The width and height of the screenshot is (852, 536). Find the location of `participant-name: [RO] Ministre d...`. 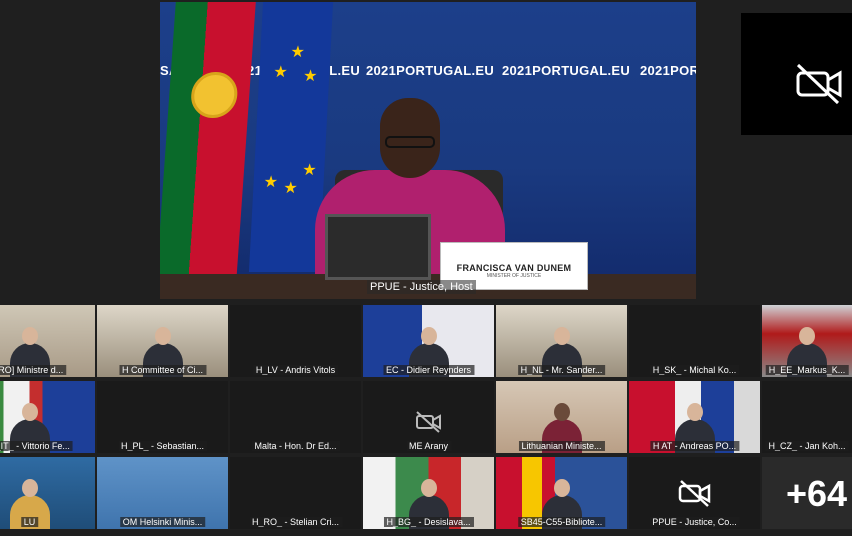

participant-name: [RO] Ministre d... is located at coordinates (33, 370).